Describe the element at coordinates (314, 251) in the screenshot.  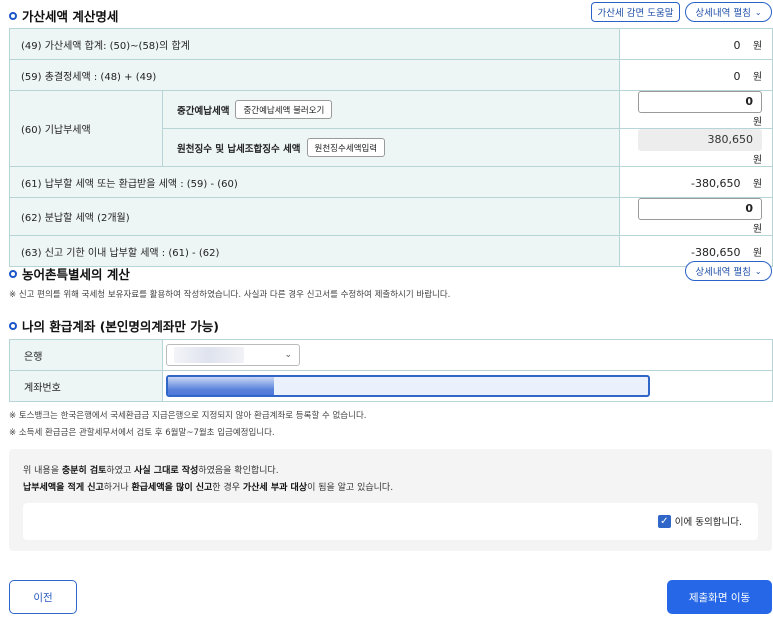
I see `row-label: (63) 신고 기한 이내 납부할 세액 : (61) - (62)` at that location.